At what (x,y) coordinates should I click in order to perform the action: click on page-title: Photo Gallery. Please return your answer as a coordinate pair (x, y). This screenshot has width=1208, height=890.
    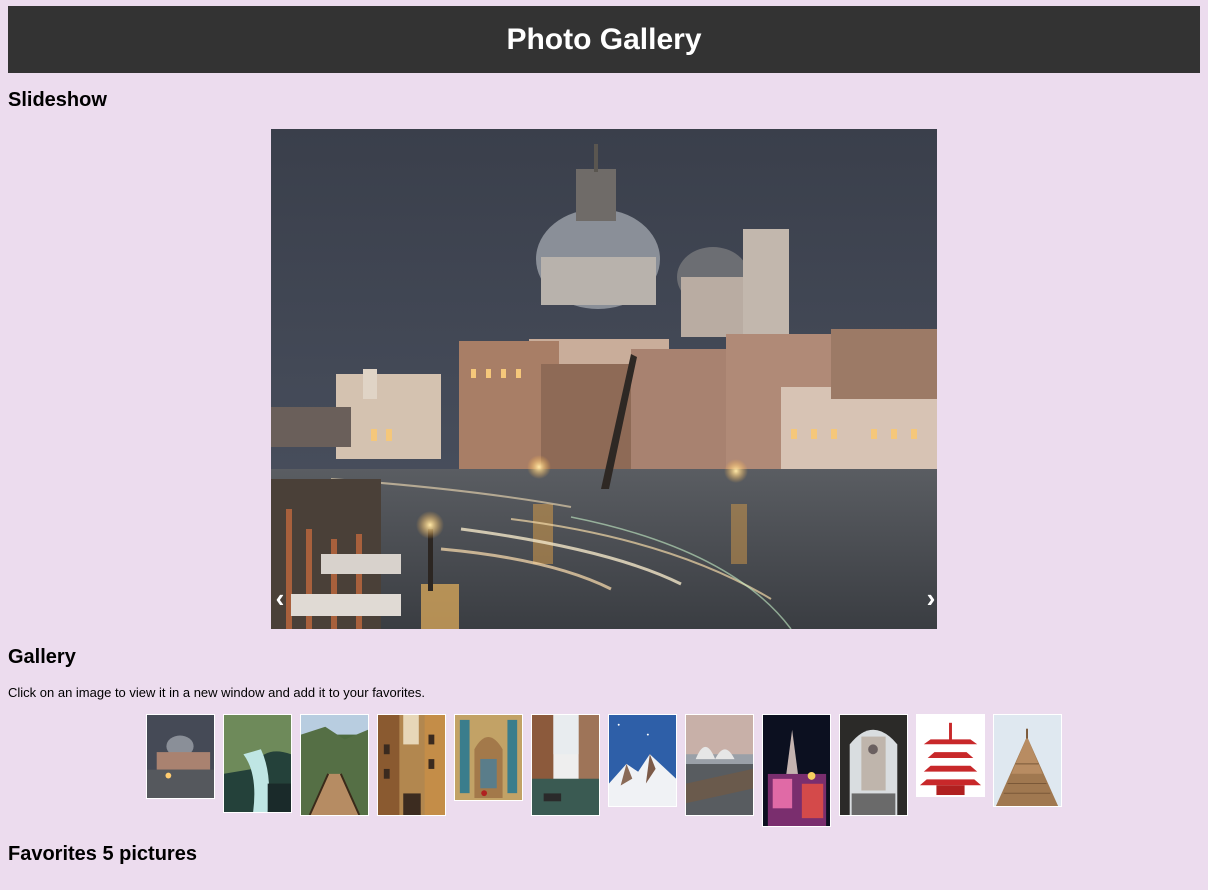
    Looking at the image, I should click on (604, 39).